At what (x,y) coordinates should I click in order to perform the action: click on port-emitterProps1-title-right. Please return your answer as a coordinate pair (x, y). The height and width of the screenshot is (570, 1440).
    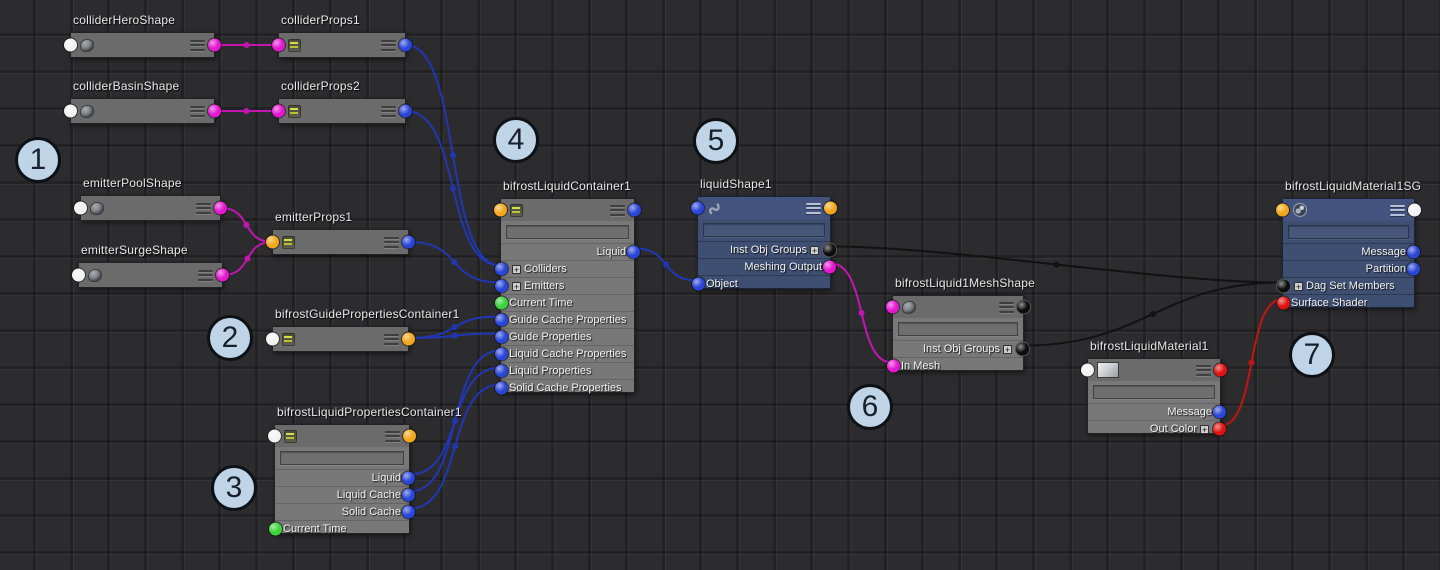
    Looking at the image, I should click on (408, 242).